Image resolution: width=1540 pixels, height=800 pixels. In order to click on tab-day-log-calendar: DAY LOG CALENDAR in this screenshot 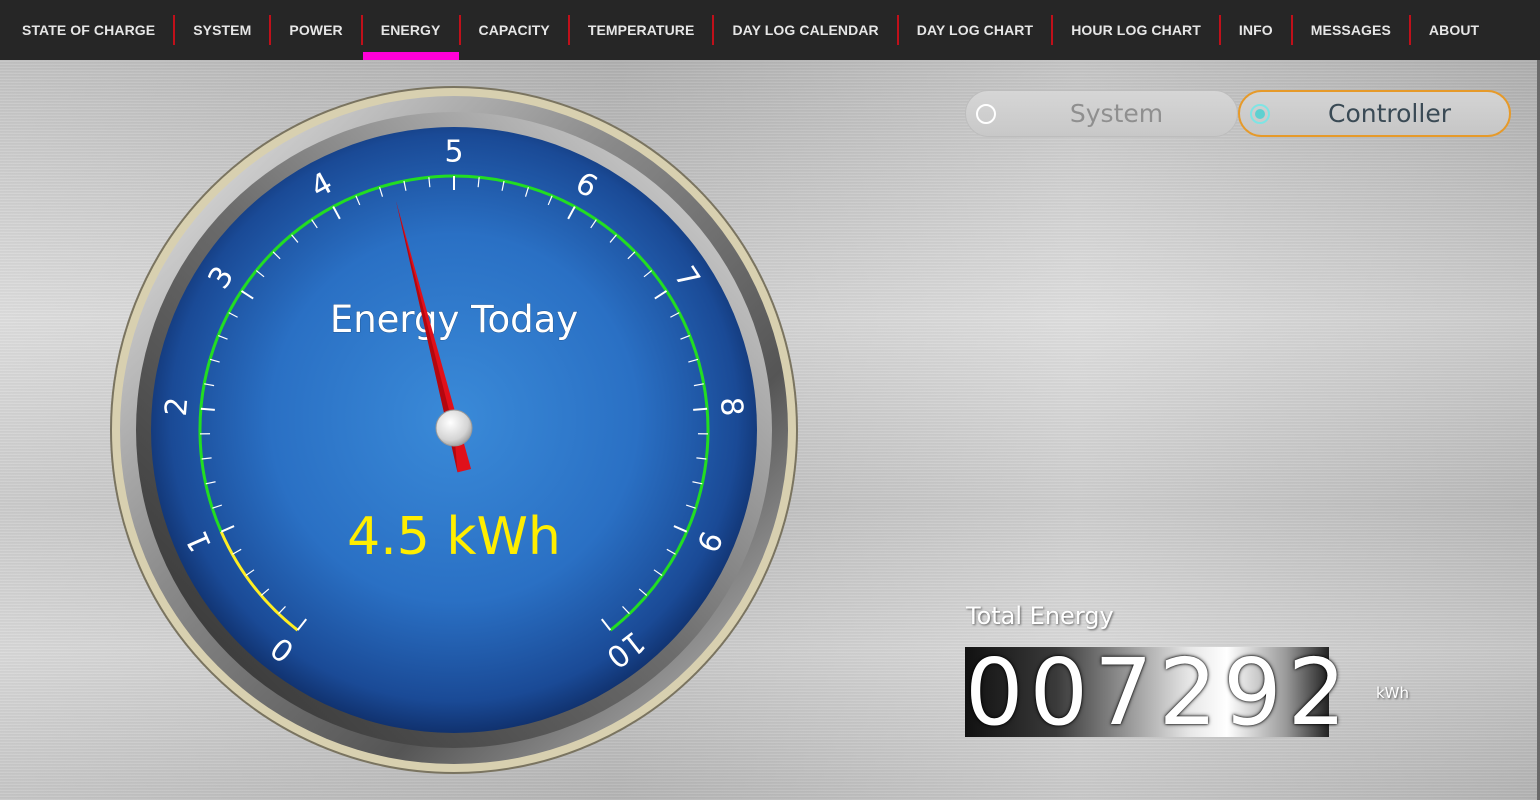, I will do `click(805, 30)`.